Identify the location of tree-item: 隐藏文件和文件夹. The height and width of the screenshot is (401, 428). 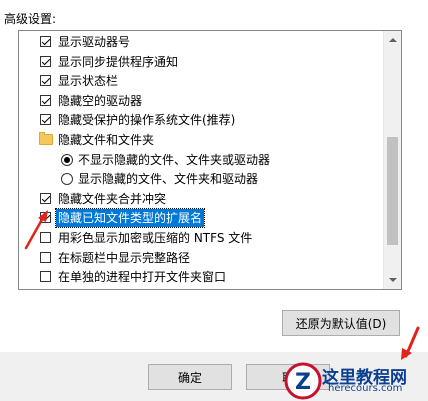
(200, 140).